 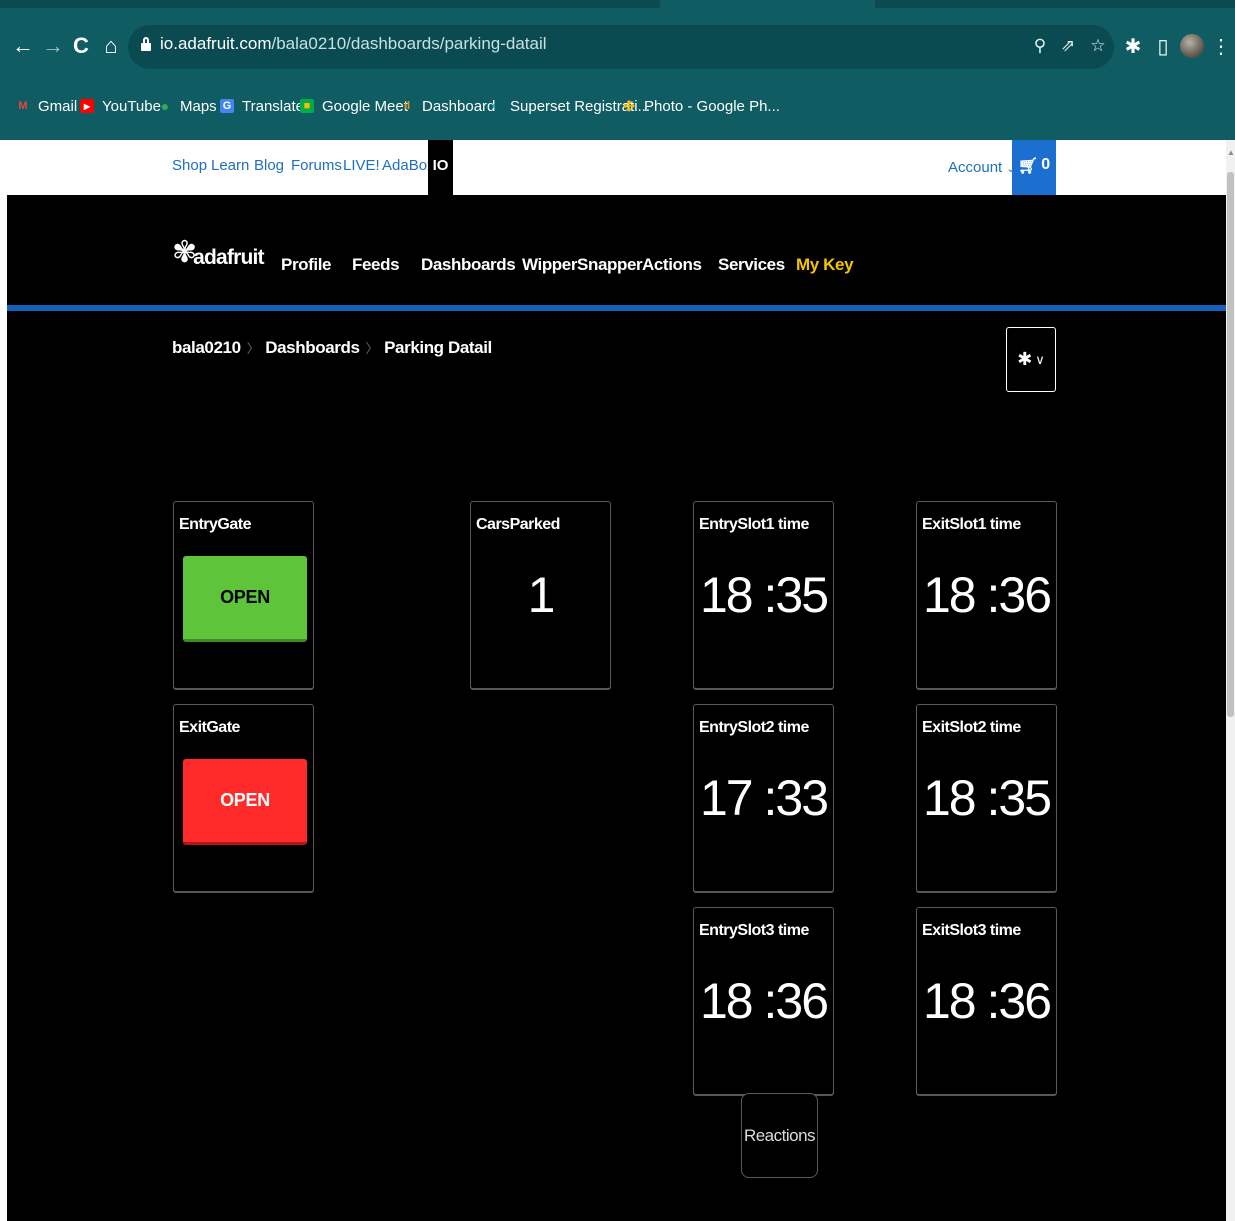 I want to click on profile-avatar, so click(x=1192, y=46).